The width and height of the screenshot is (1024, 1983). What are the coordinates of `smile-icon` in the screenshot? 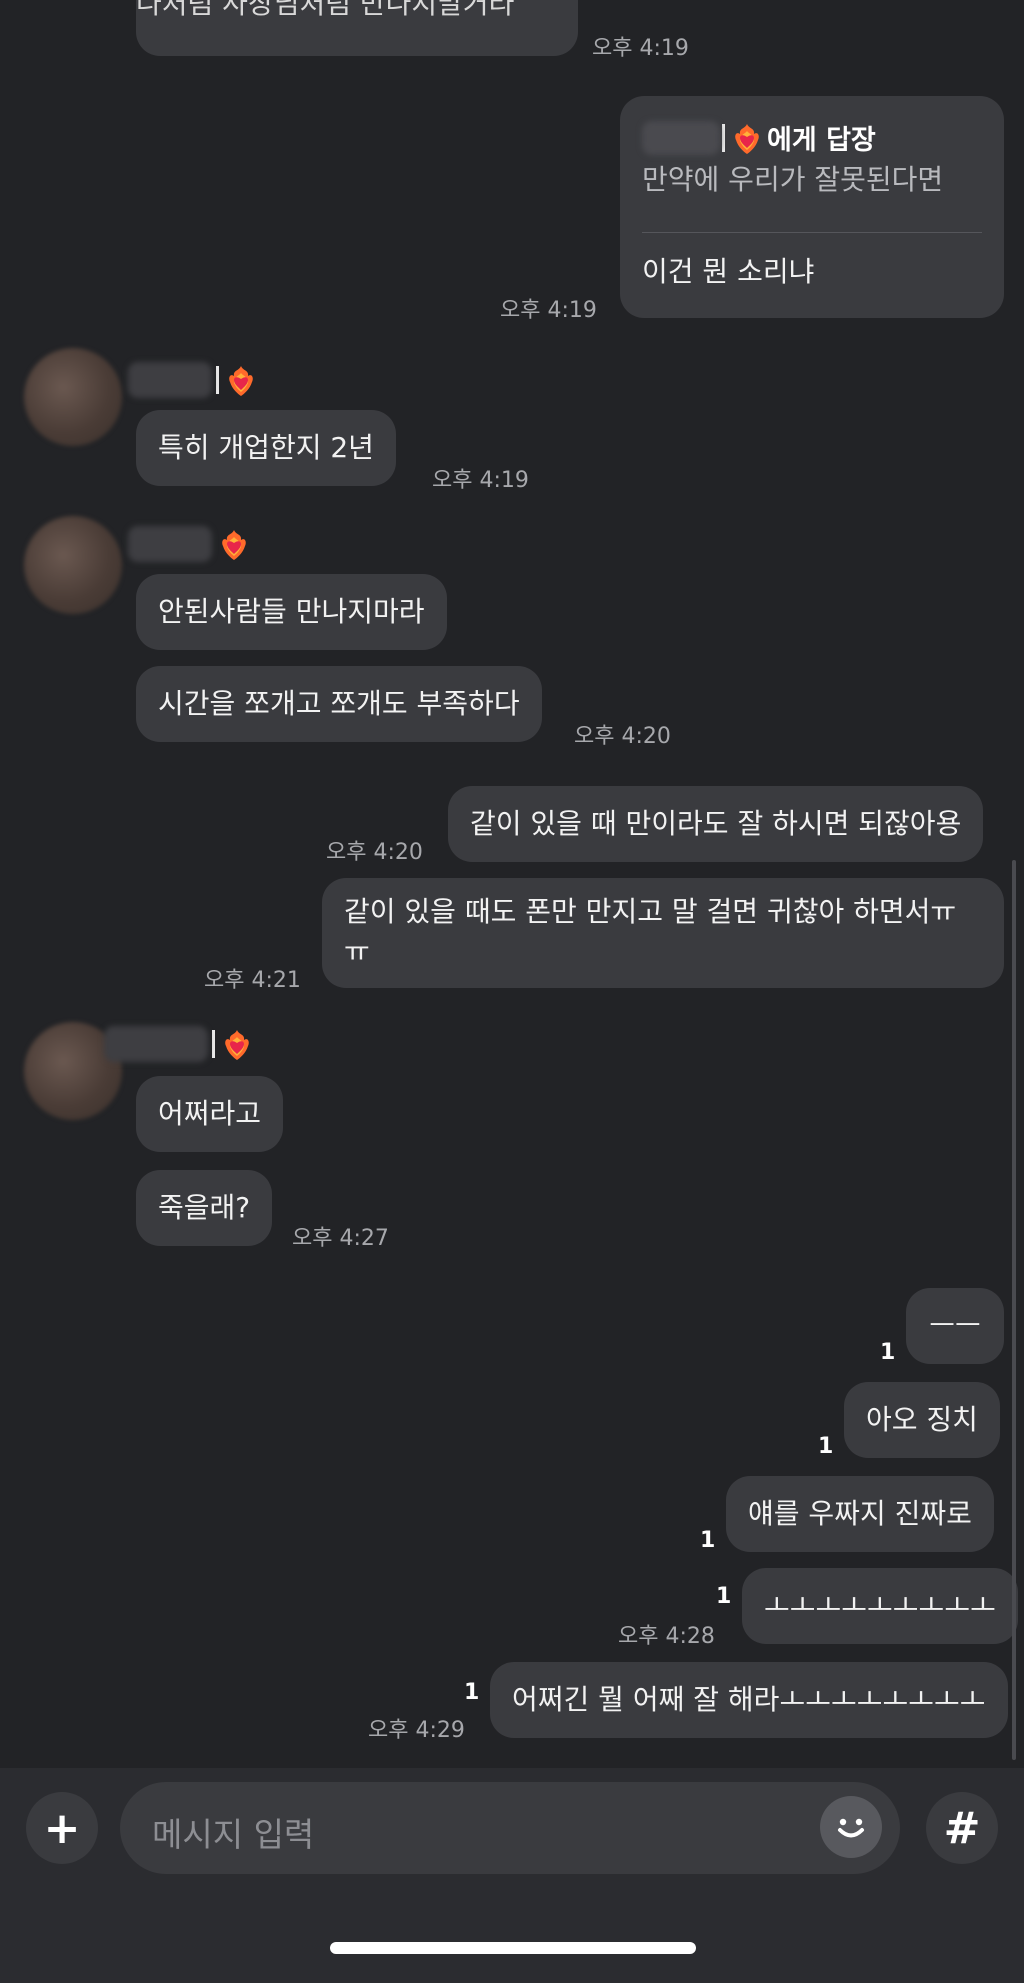 It's located at (851, 1828).